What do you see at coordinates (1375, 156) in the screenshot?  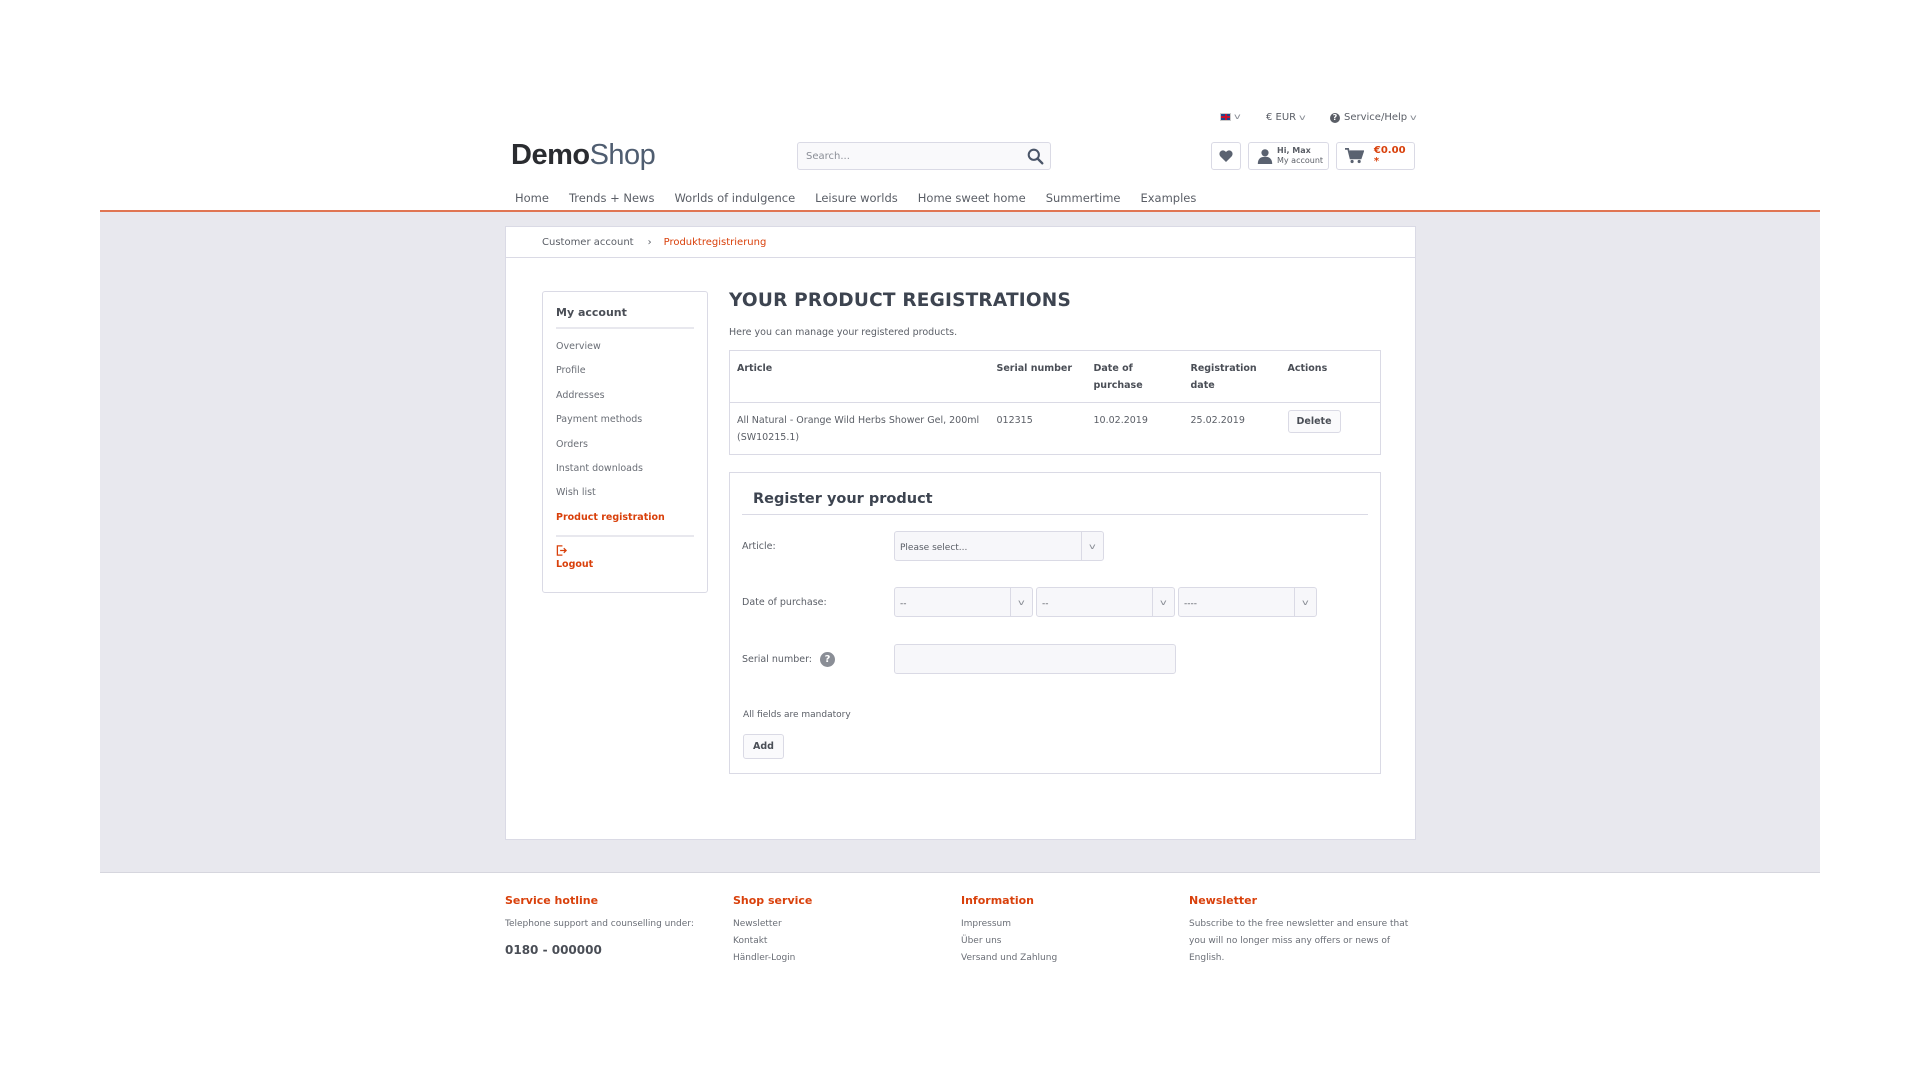 I see `cart-button: €0.00 *` at bounding box center [1375, 156].